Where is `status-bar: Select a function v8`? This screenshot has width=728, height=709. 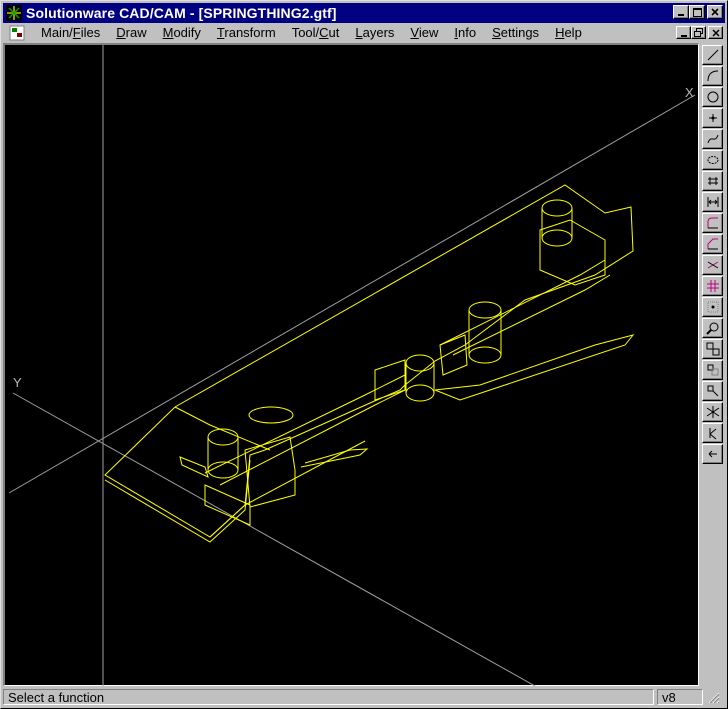
status-bar: Select a function v8 is located at coordinates (364, 697).